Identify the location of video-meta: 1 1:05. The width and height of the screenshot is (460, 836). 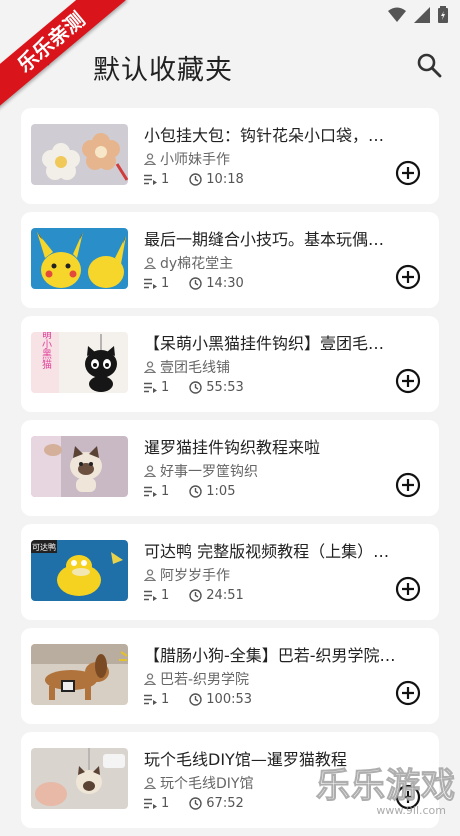
(189, 491).